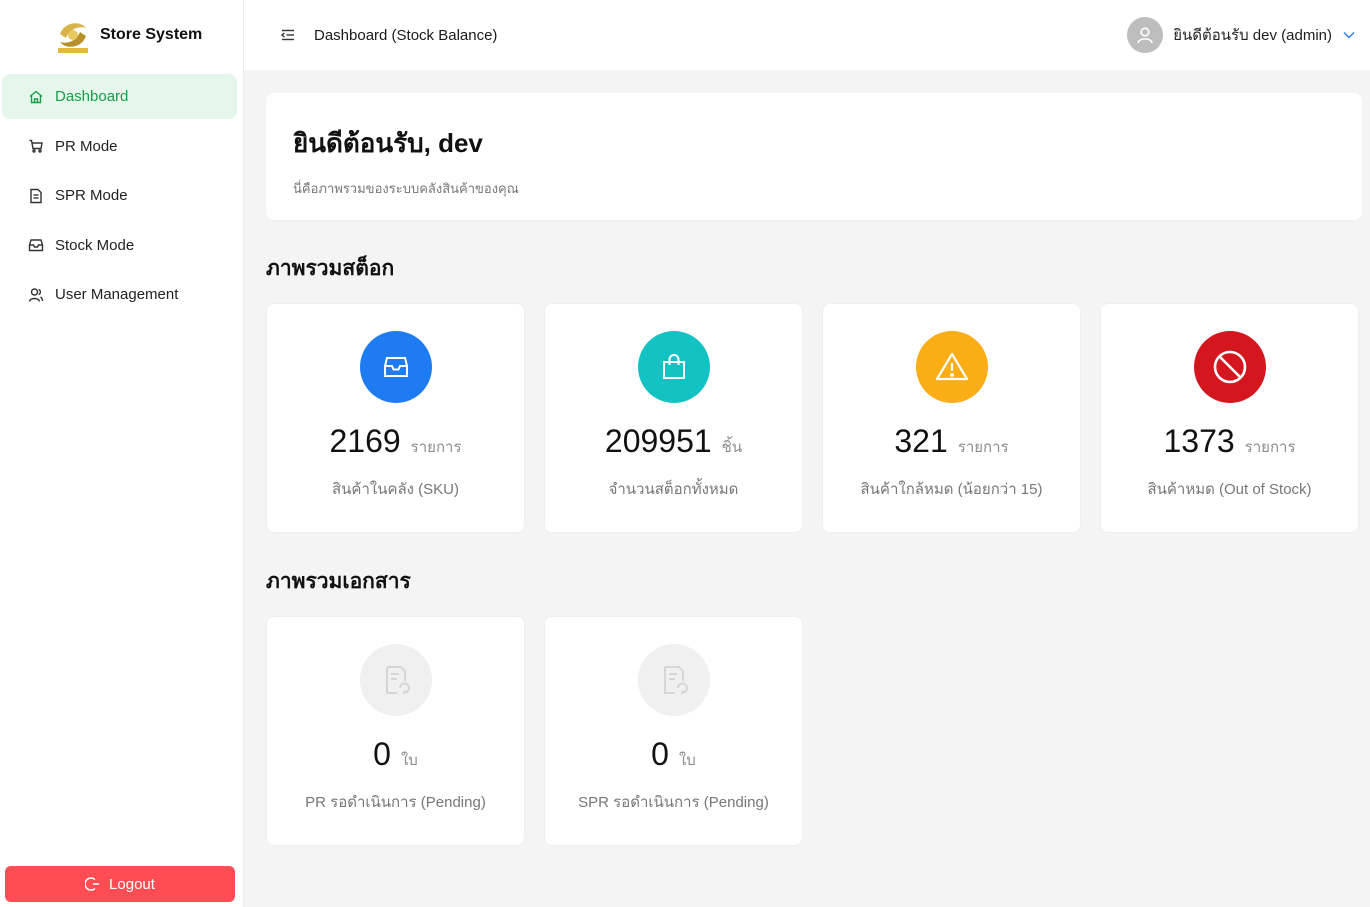 This screenshot has height=907, width=1370. Describe the element at coordinates (951, 489) in the screenshot. I see `stat-label: สินค้าใกล้หมด (น้อยกว่า 15)` at that location.